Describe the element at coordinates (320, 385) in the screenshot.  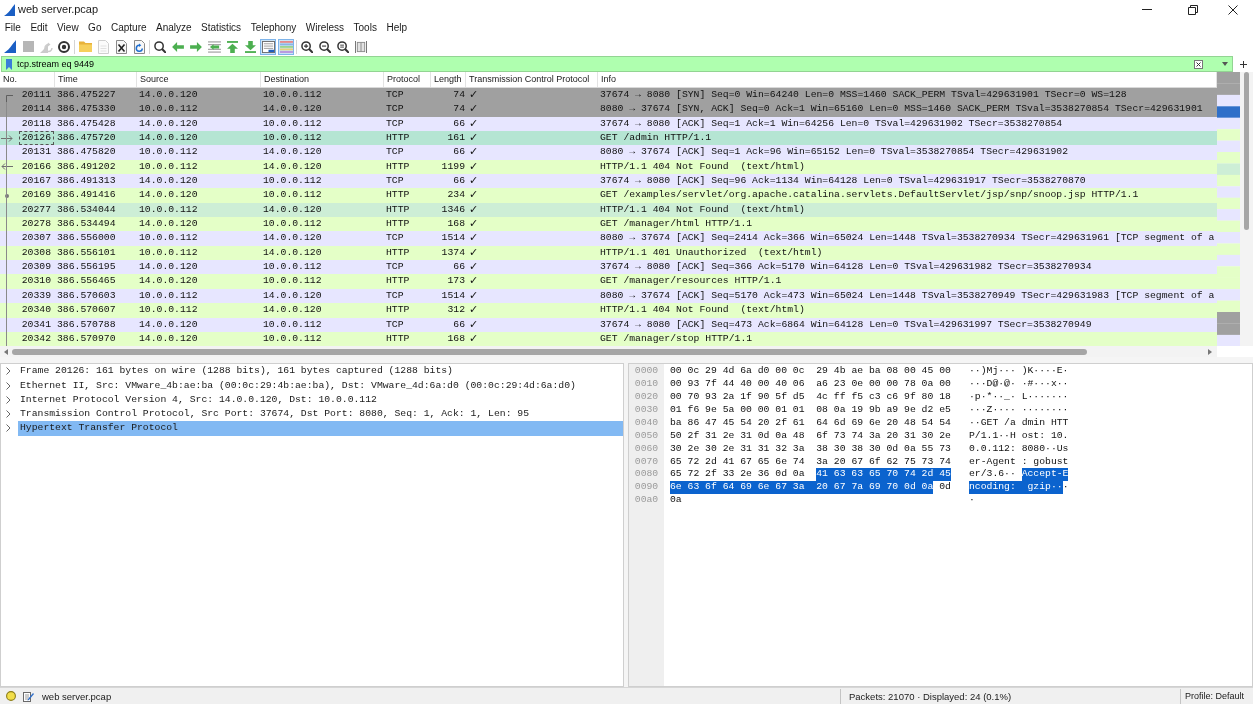
I see `tree-item: Ethernet II, Src: VMware_4b:ae:ba (00:0c:29:4b:ae:ba), Dst: VMware_4d:6a:d0 (00:0c:29:4d:6a:d0)` at that location.